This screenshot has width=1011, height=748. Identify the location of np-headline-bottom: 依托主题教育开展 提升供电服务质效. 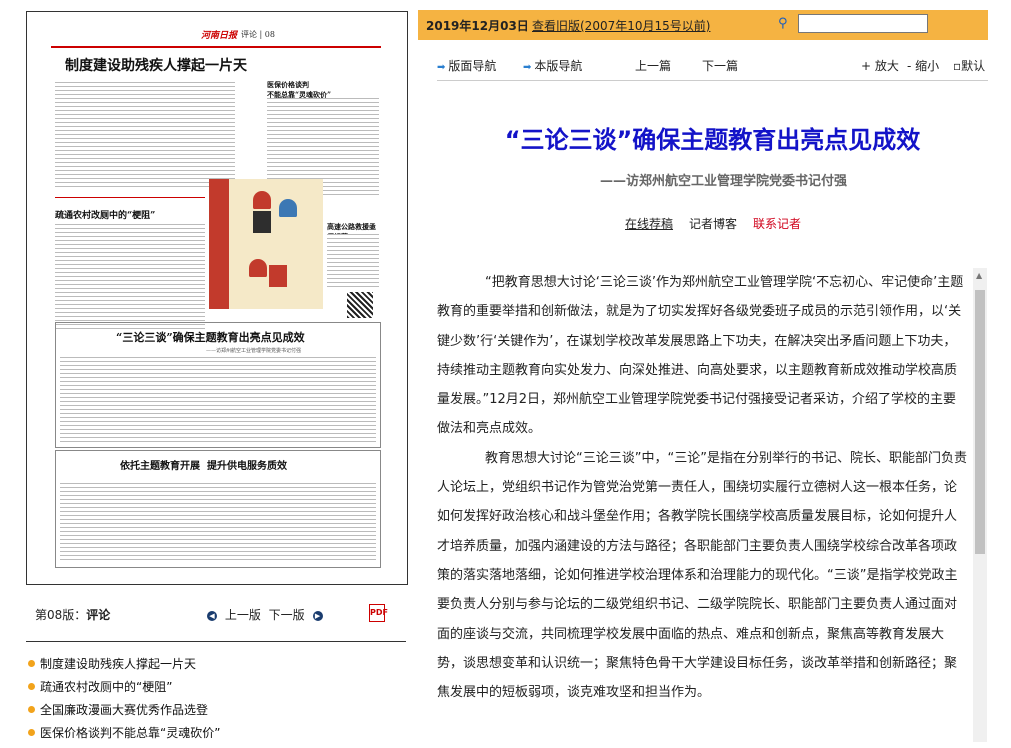
(203, 466).